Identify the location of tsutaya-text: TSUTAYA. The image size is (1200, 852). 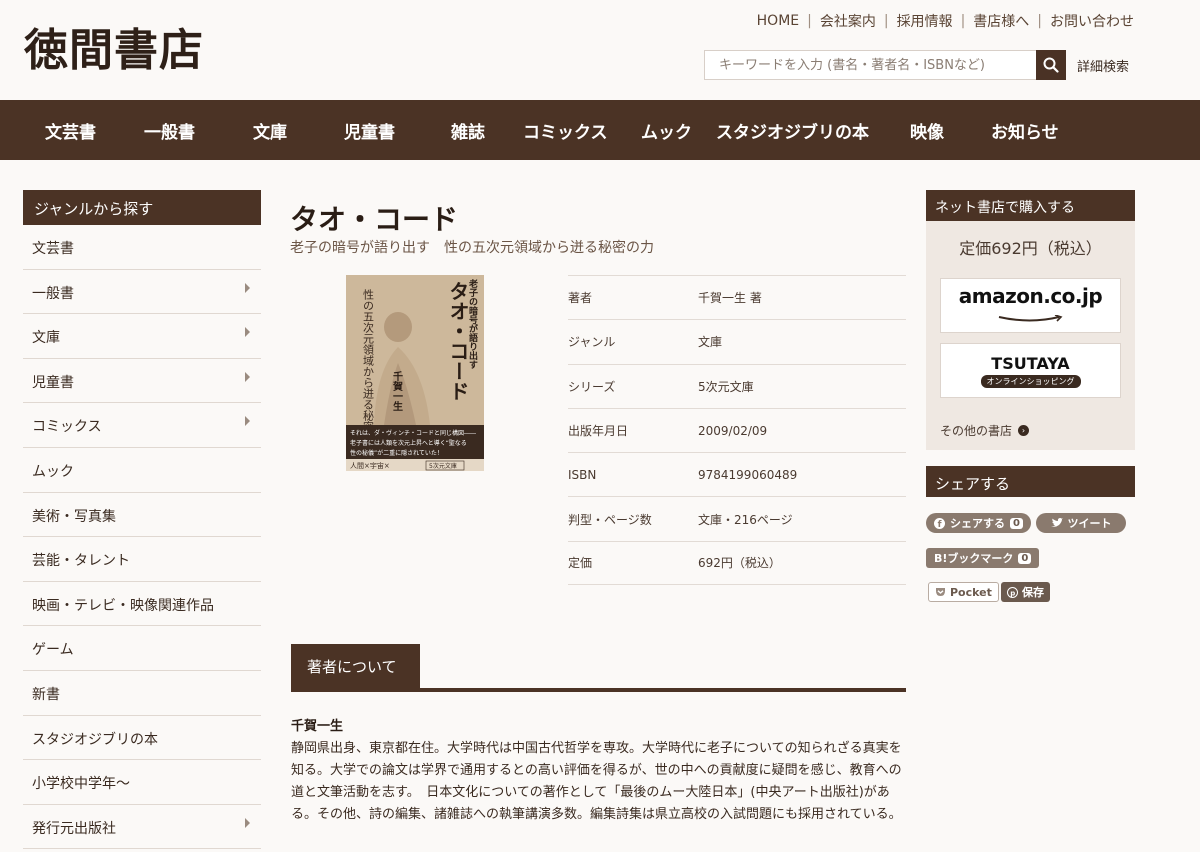
(1030, 363).